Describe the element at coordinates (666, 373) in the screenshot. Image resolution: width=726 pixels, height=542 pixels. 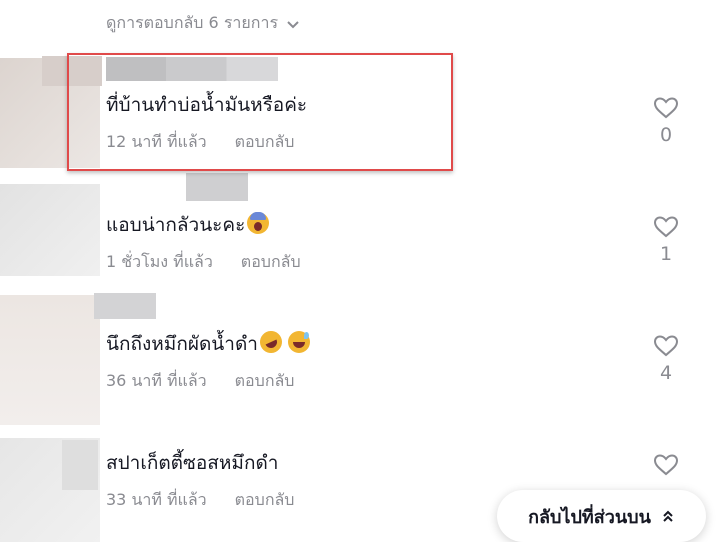
I see `like-count: 4` at that location.